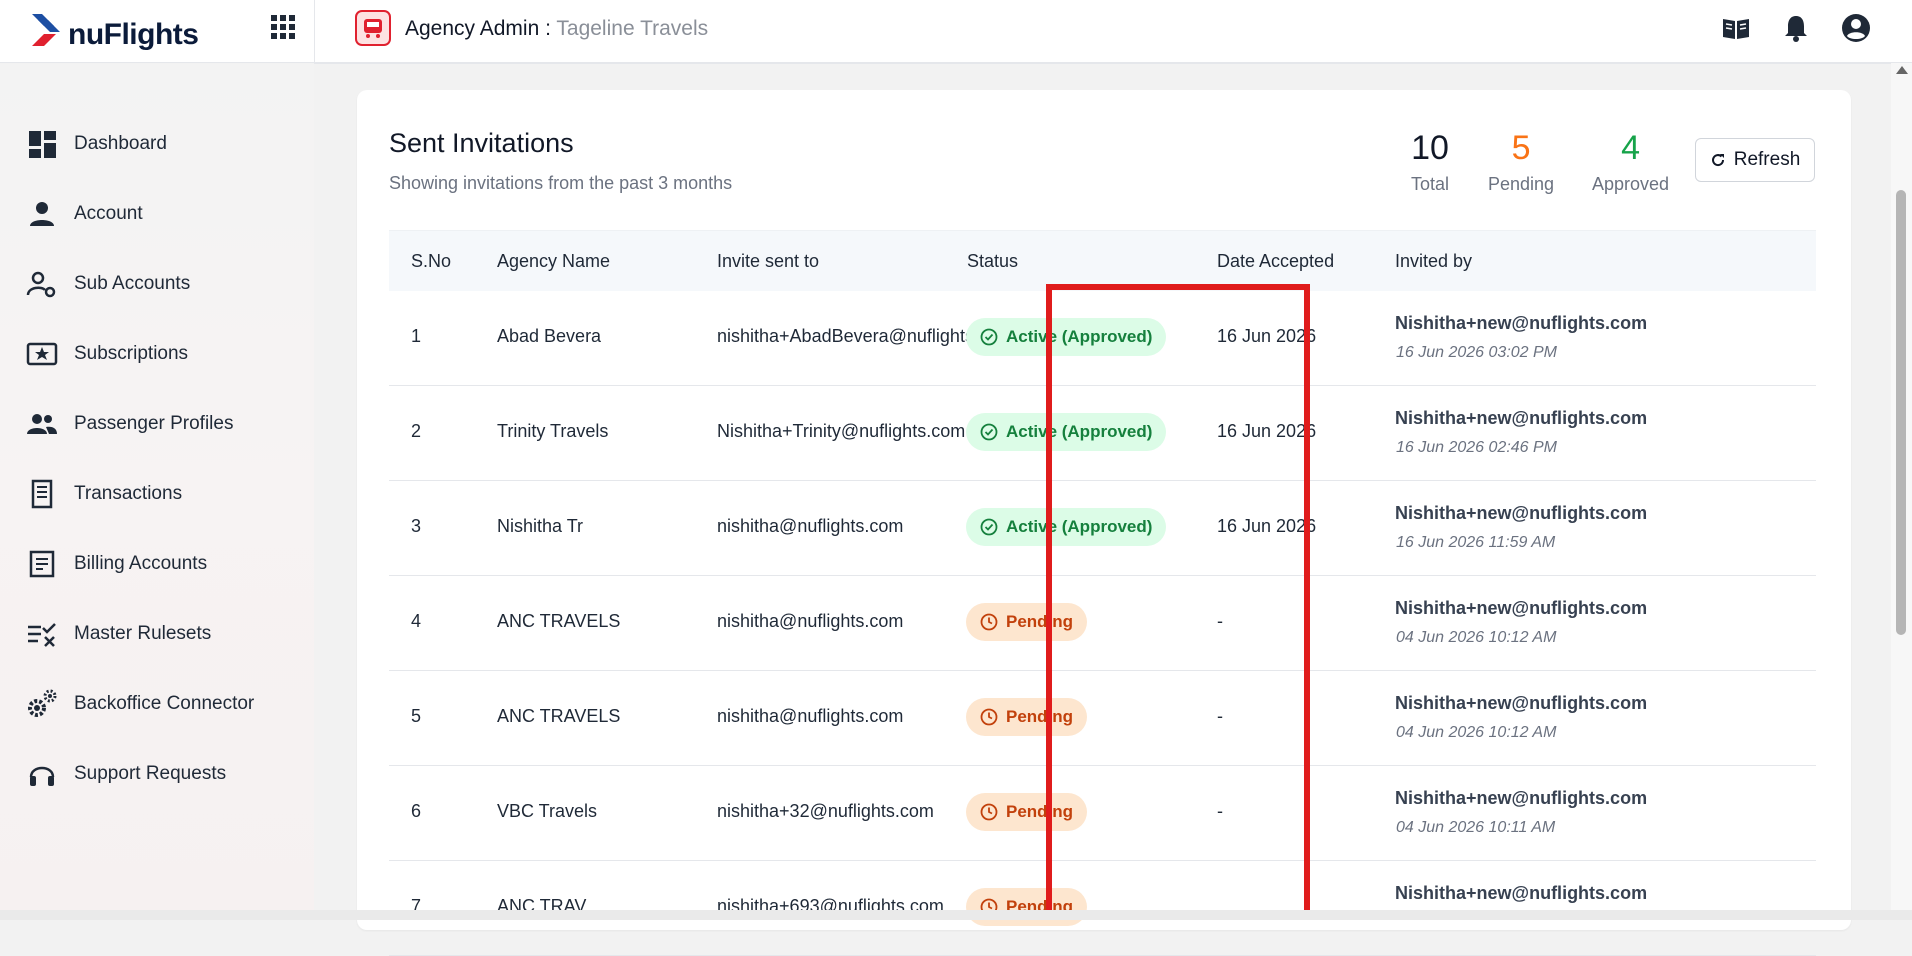  What do you see at coordinates (42, 635) in the screenshot?
I see `checklist-icon` at bounding box center [42, 635].